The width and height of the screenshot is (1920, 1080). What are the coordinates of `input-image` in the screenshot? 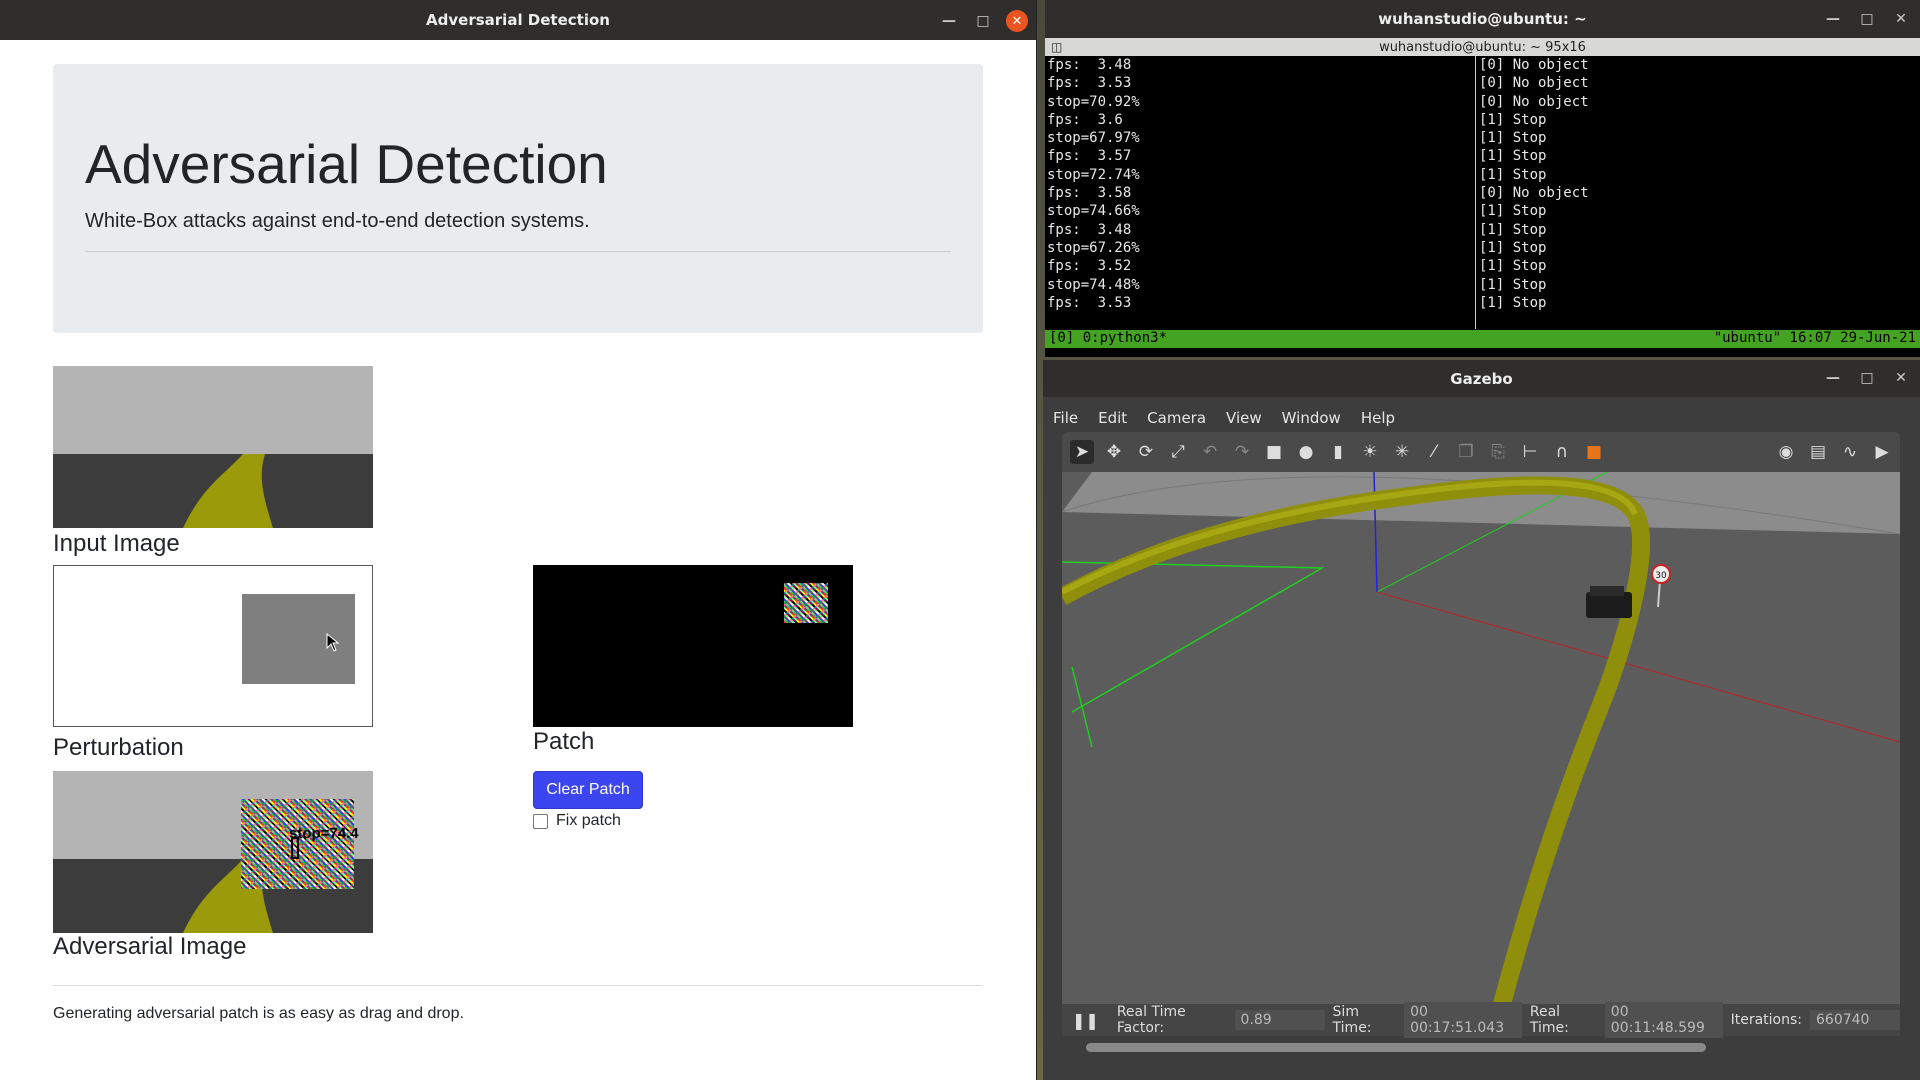 It's located at (213, 447).